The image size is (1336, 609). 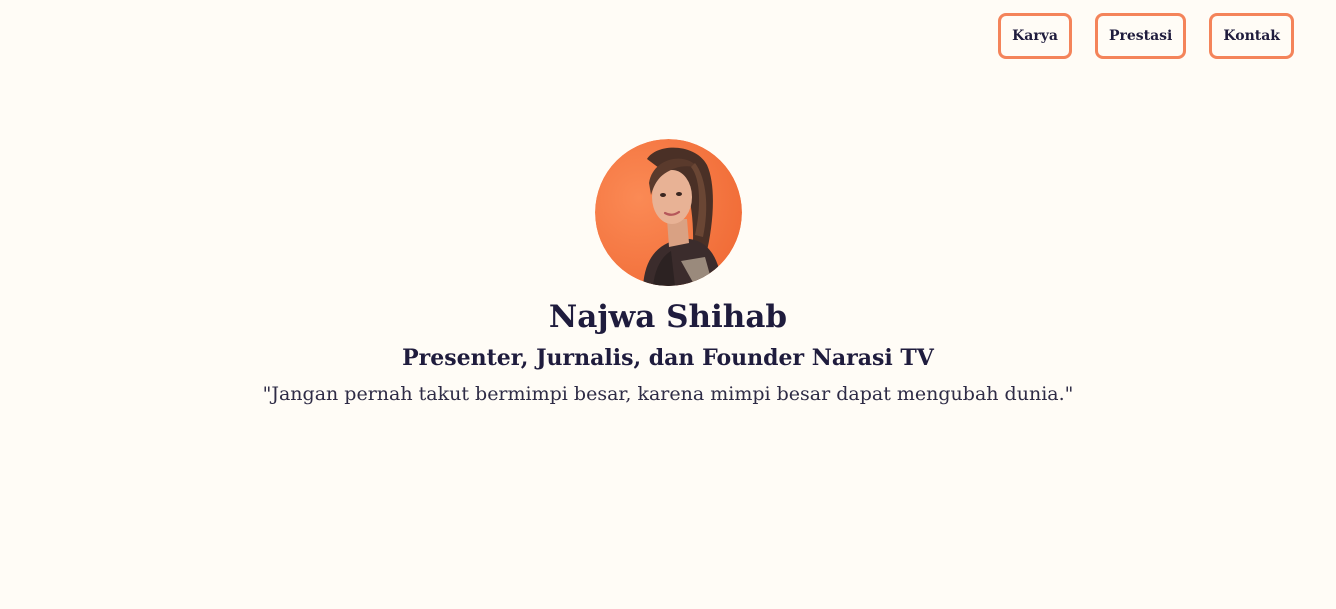 What do you see at coordinates (1035, 36) in the screenshot?
I see `nav-karya-button: Karya` at bounding box center [1035, 36].